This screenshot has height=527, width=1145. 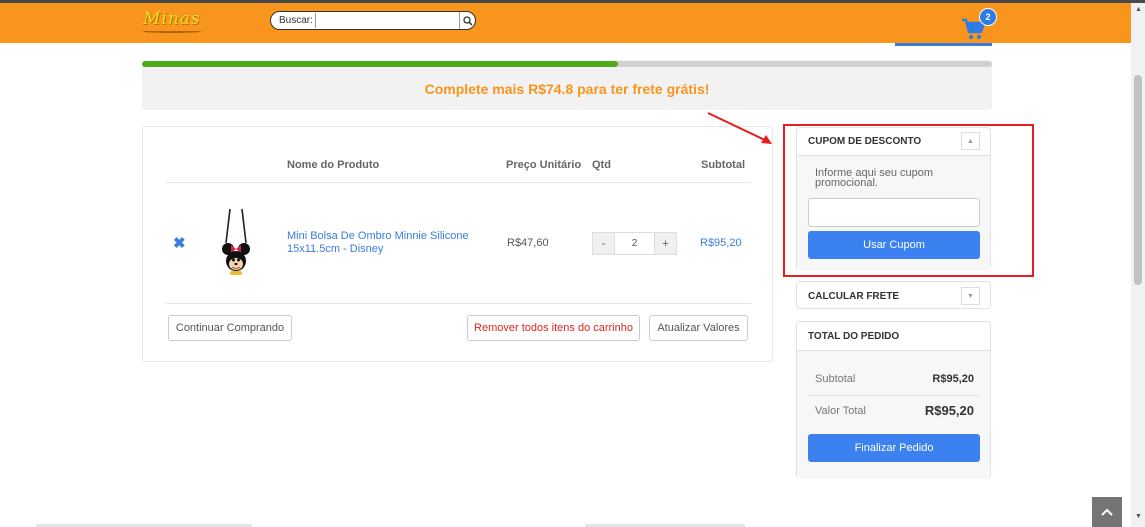 I want to click on apply-coupon-button: Usar Cupom, so click(x=894, y=245).